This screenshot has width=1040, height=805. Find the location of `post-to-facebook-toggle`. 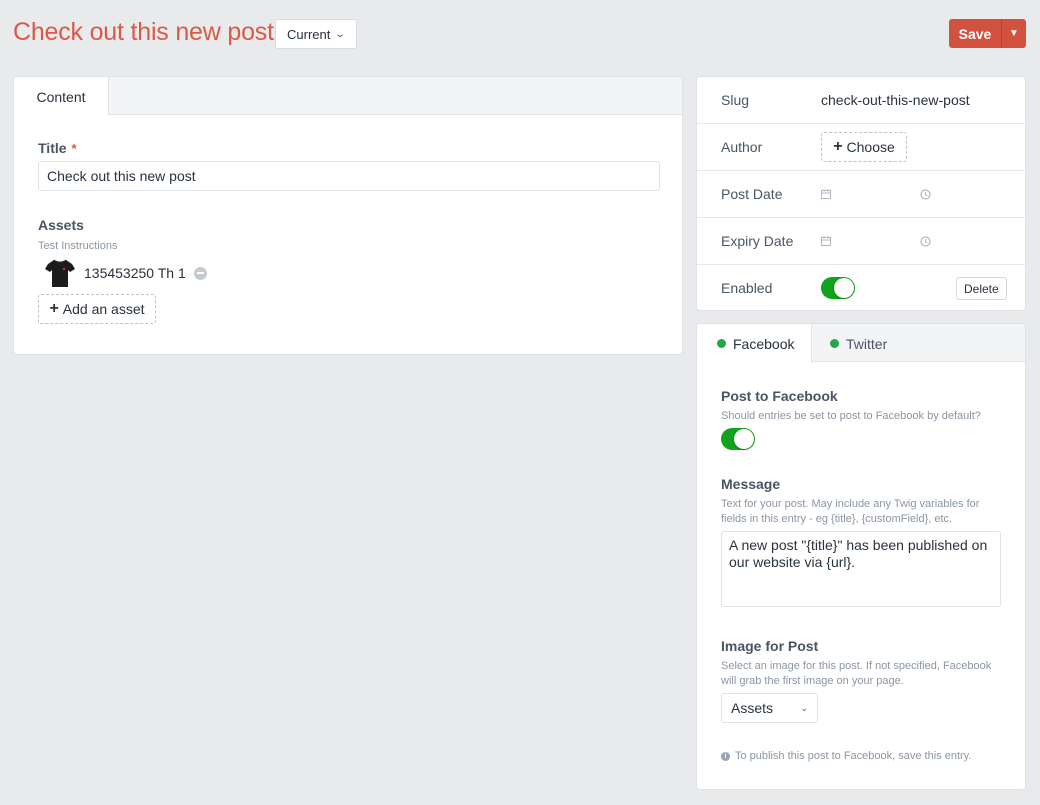

post-to-facebook-toggle is located at coordinates (738, 439).